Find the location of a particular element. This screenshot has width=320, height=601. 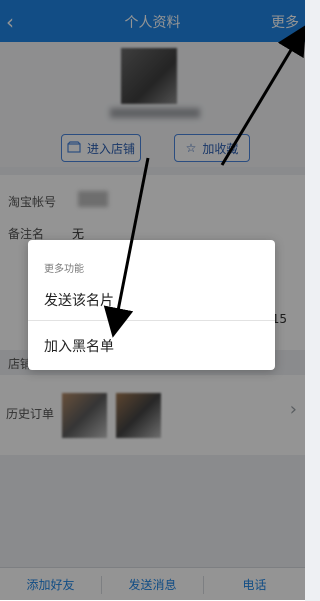

divider is located at coordinates (151, 320).